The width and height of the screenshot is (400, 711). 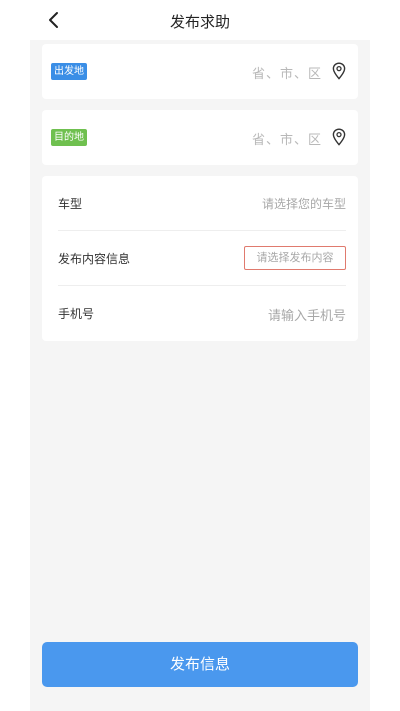 I want to click on phone-row: 手机号 请输入手机号, so click(x=200, y=313).